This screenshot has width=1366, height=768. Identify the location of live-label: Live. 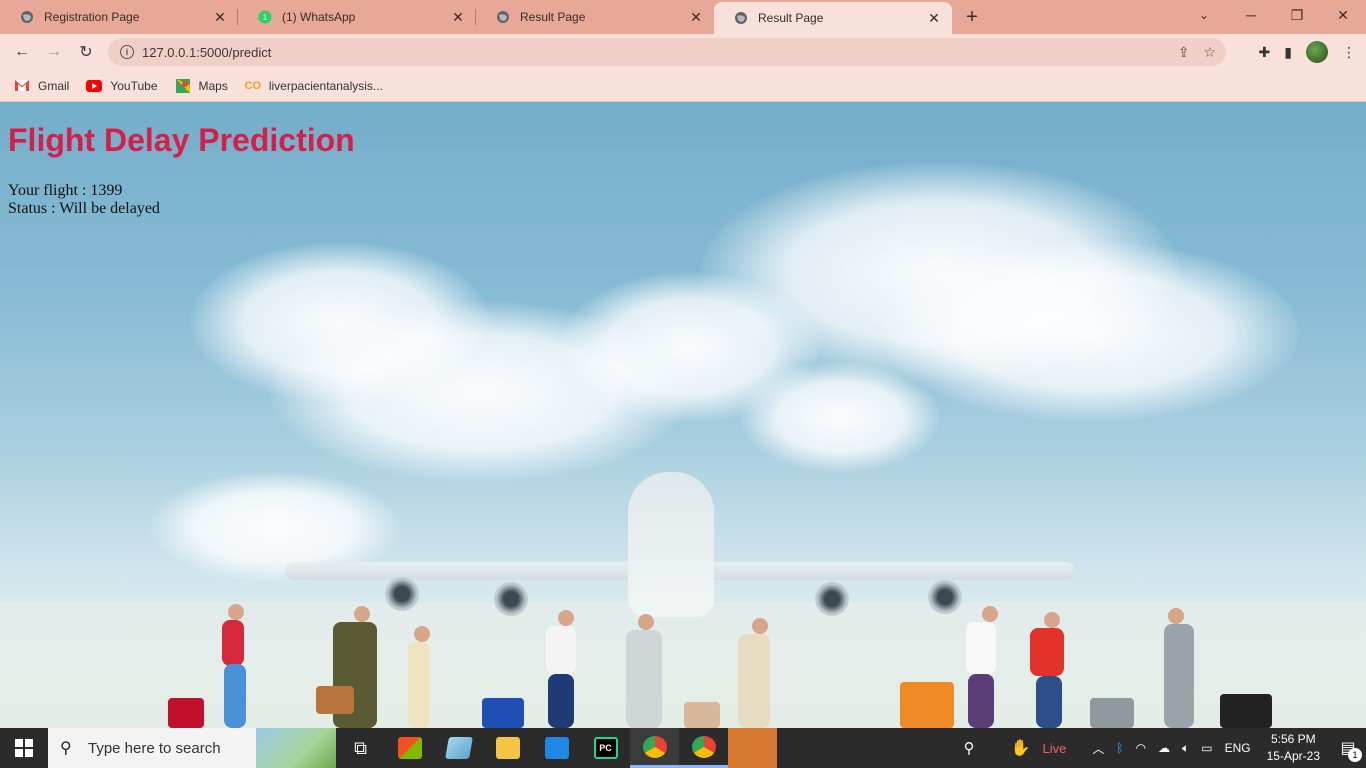
(1055, 748).